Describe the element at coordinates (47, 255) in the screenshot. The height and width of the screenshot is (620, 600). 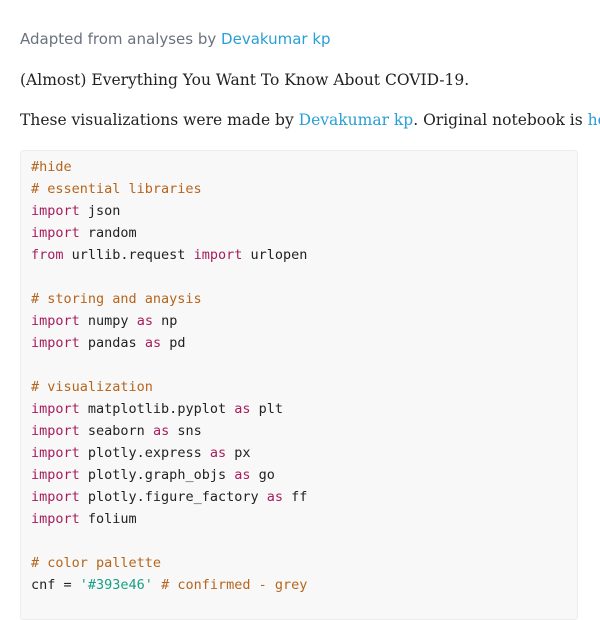
I see `code-keyword: from` at that location.